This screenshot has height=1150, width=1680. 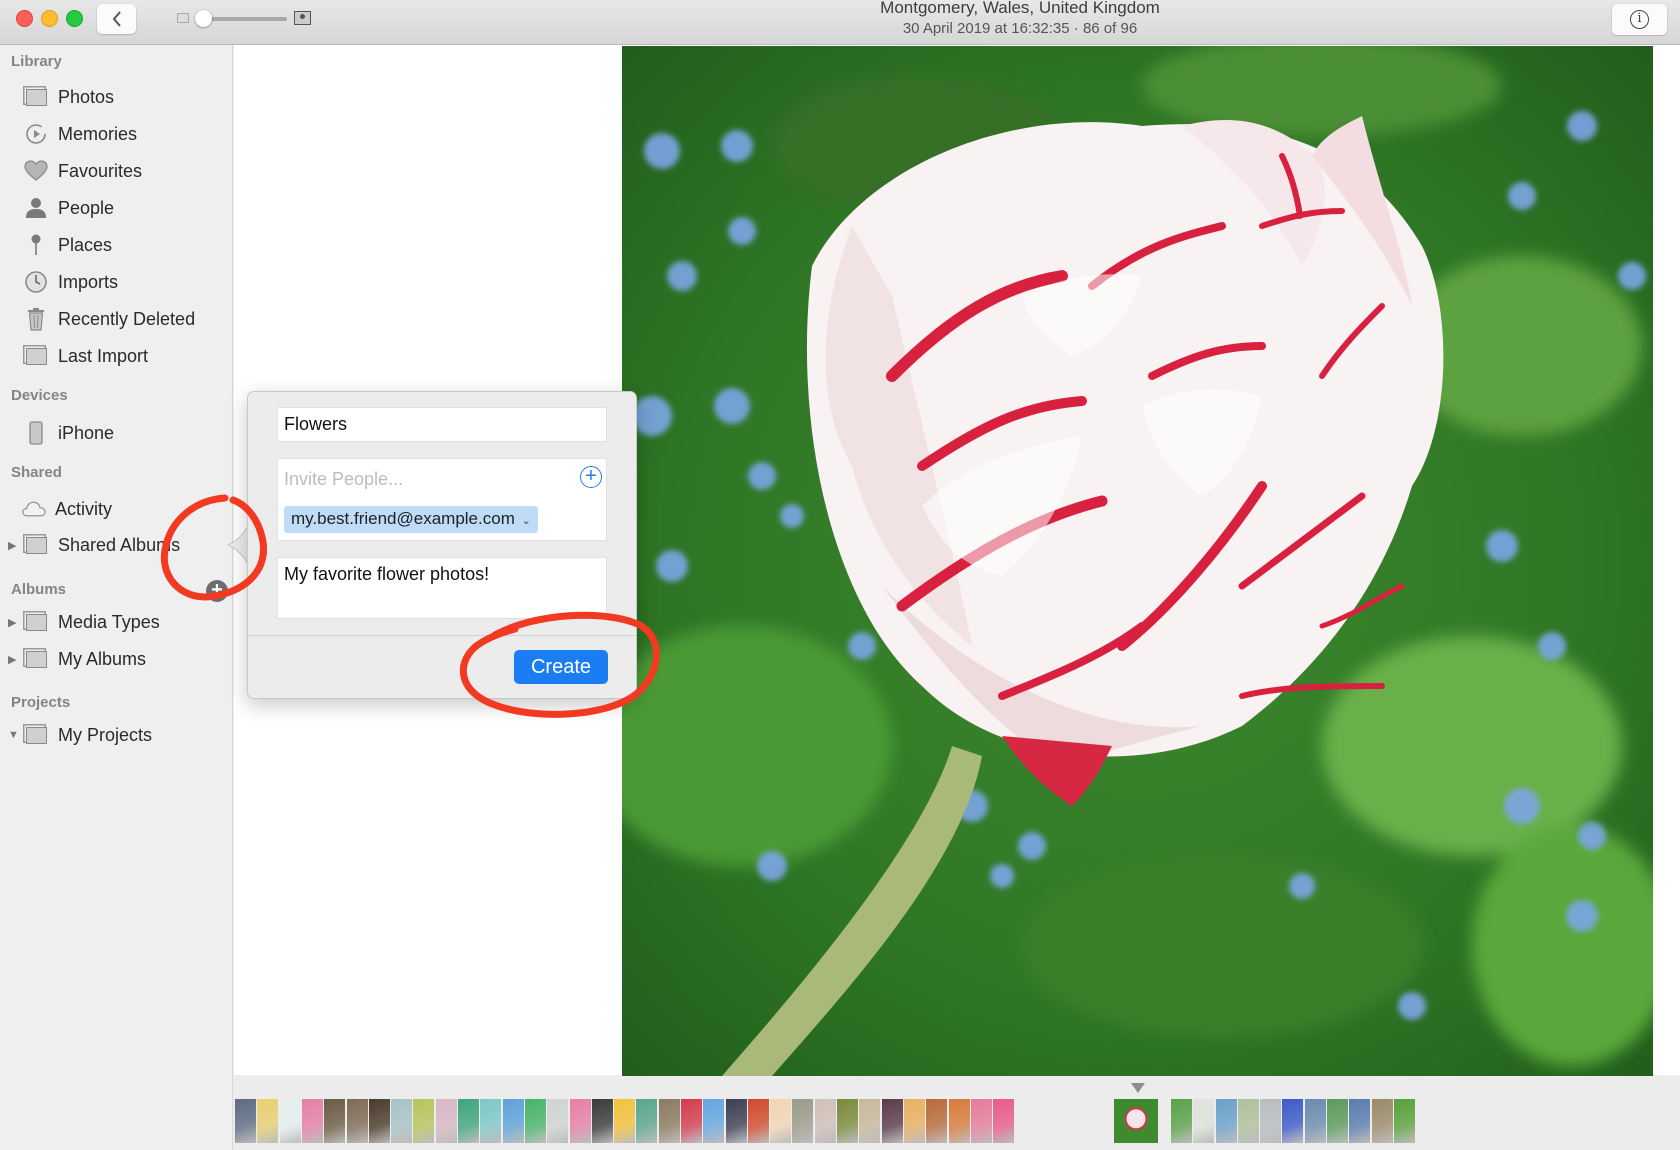 What do you see at coordinates (84, 508) in the screenshot?
I see `sidebar-item-label: Activity` at bounding box center [84, 508].